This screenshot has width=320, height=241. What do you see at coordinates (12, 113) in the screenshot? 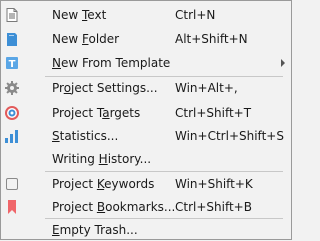
I see `target-icon` at bounding box center [12, 113].